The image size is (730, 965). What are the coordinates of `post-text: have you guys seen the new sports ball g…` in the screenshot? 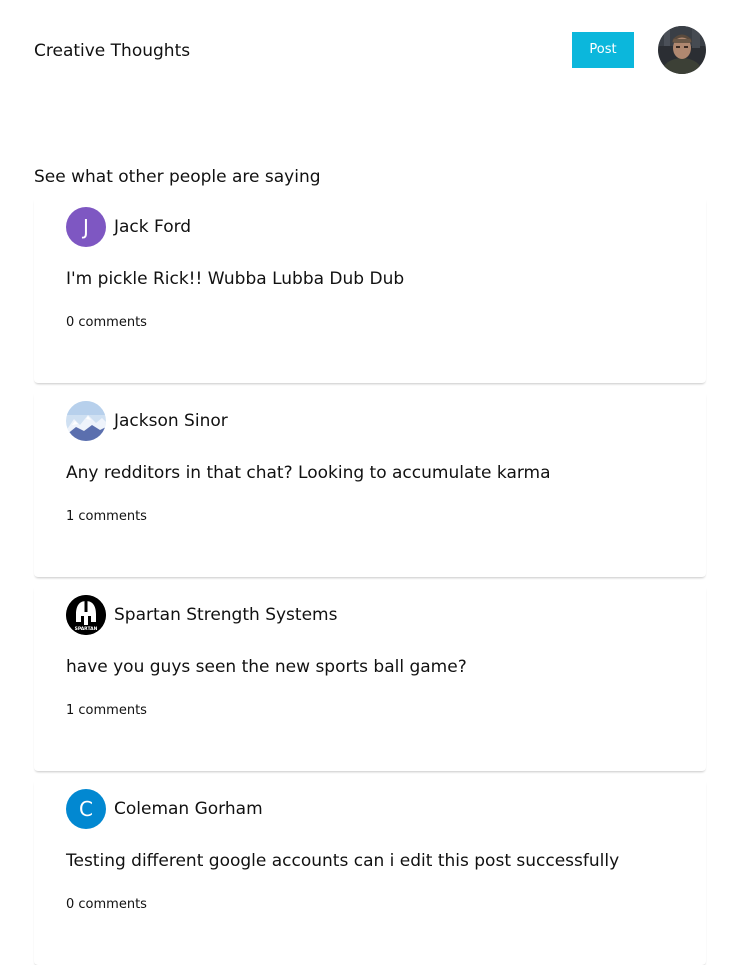 It's located at (266, 667).